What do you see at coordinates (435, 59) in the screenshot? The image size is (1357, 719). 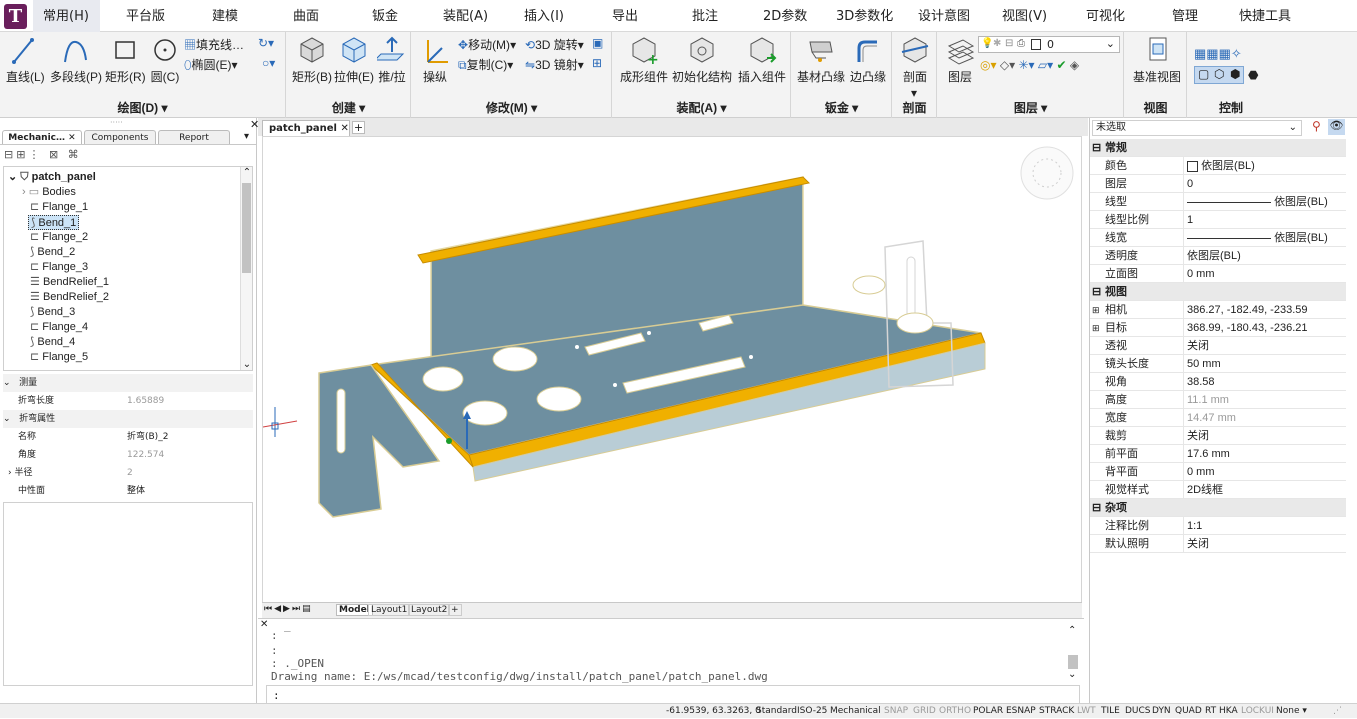 I see `manipulate-button: 操纵` at bounding box center [435, 59].